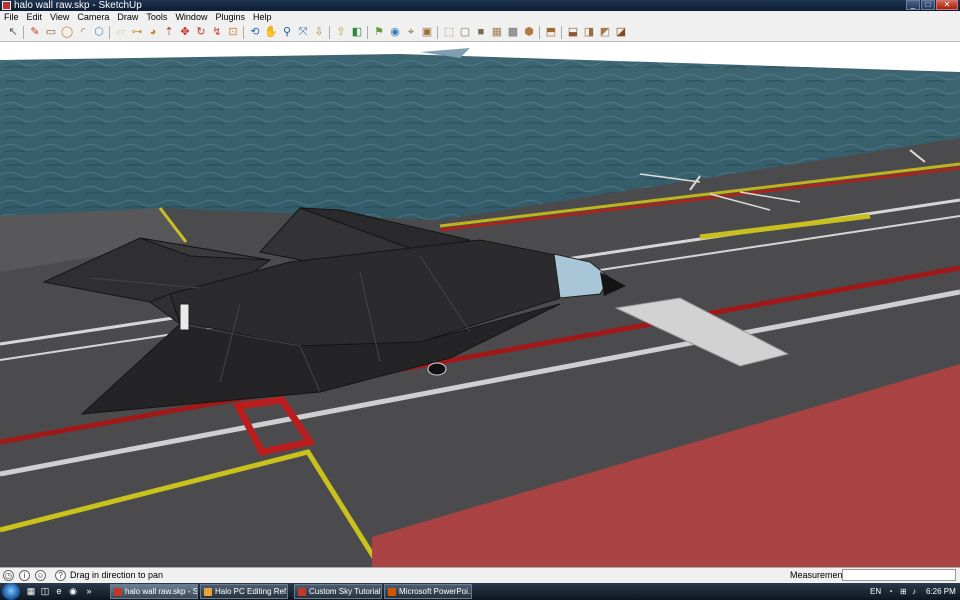 The image size is (960, 600). Describe the element at coordinates (357, 32) in the screenshot. I see `section-plane-tool: ◧` at that location.